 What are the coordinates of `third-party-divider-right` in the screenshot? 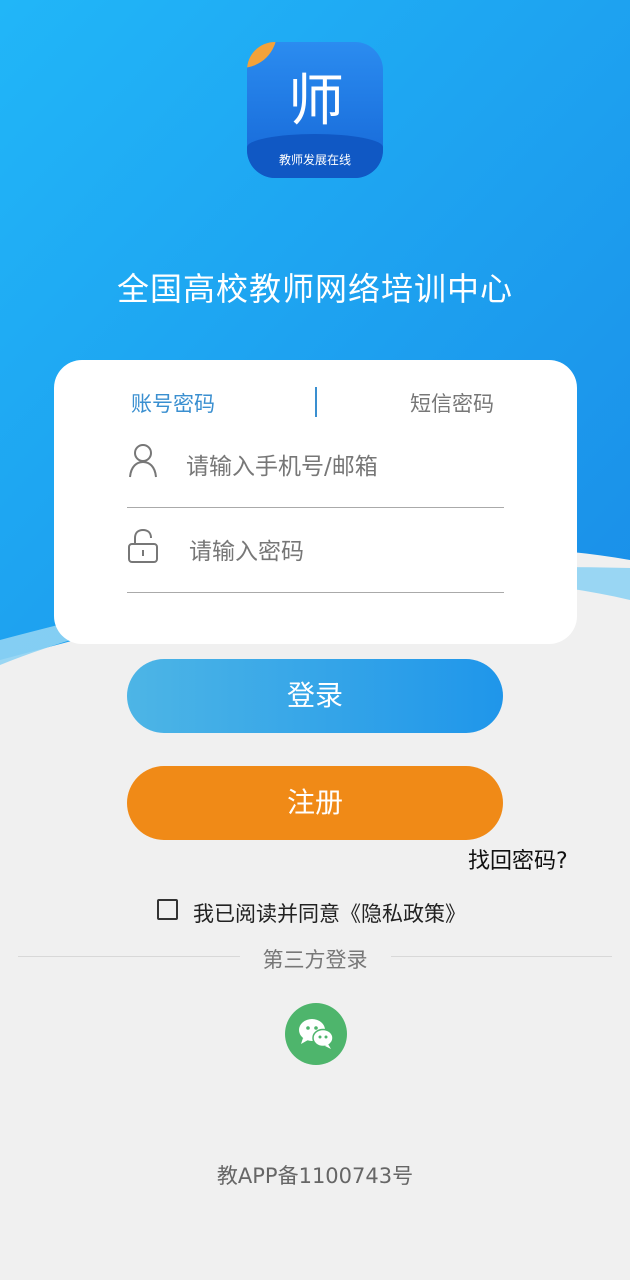 It's located at (501, 956).